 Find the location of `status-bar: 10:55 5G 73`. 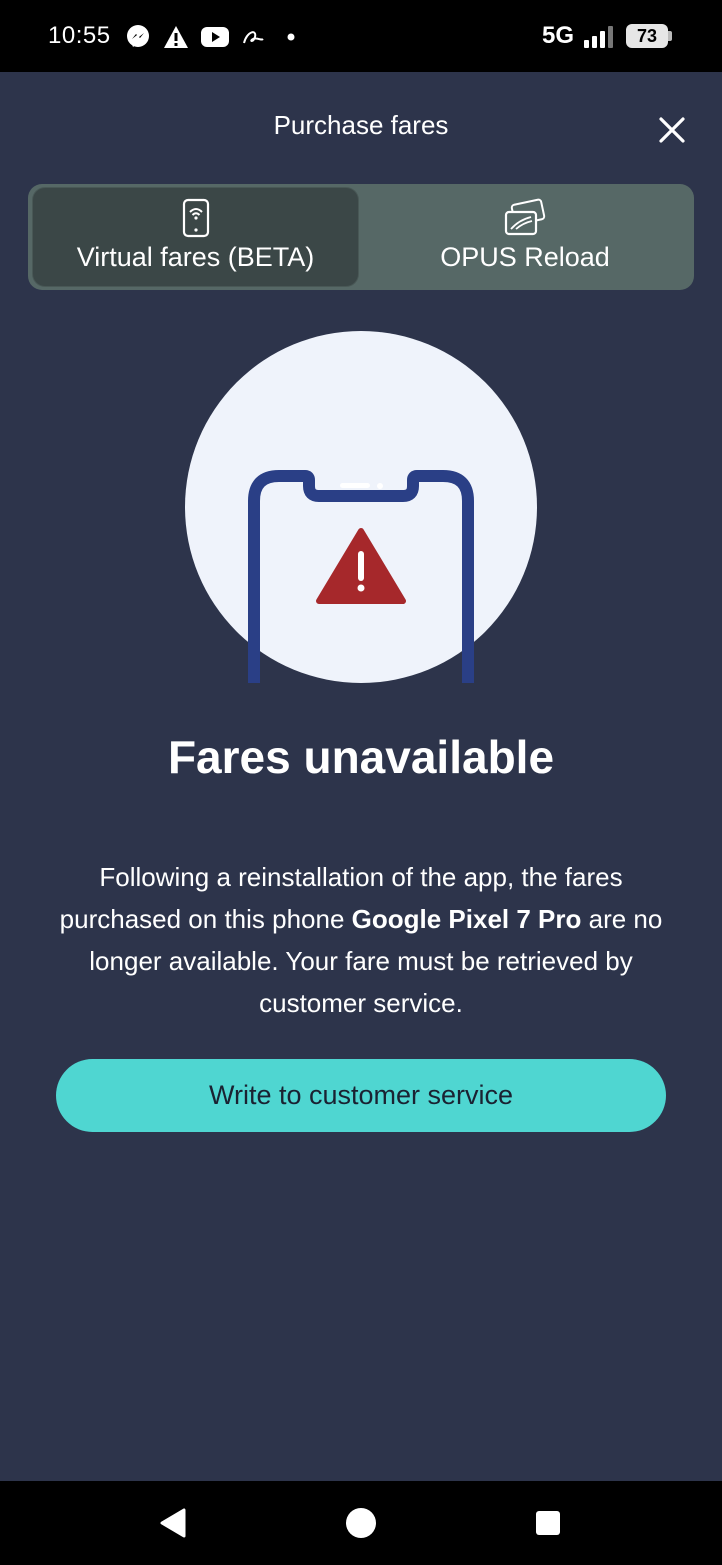

status-bar: 10:55 5G 73 is located at coordinates (361, 36).